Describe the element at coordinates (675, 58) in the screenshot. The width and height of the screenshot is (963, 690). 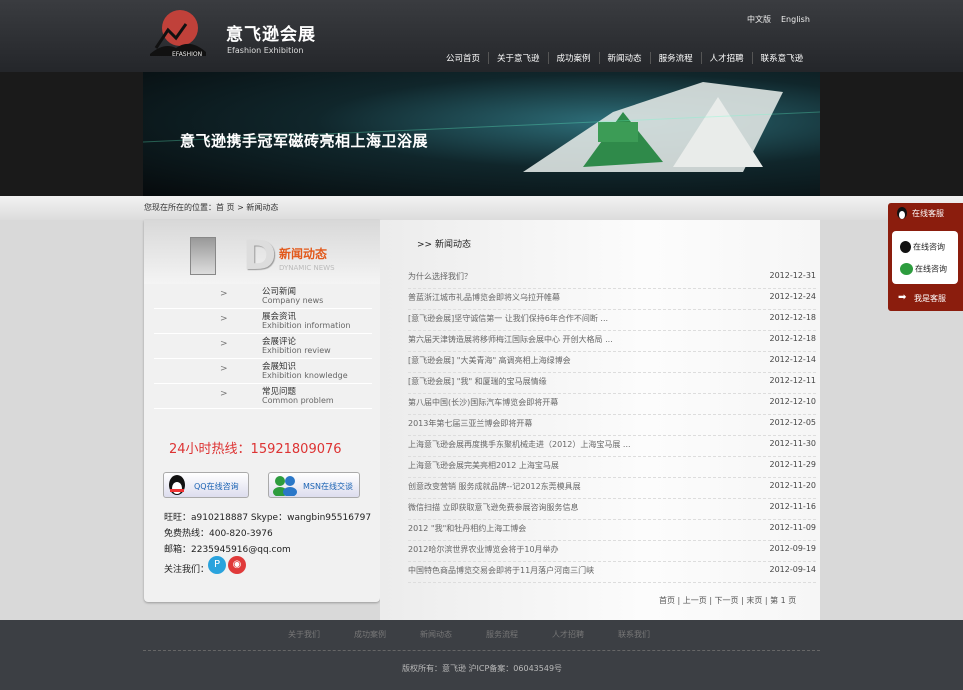
I see `nav-service: 服务流程` at that location.